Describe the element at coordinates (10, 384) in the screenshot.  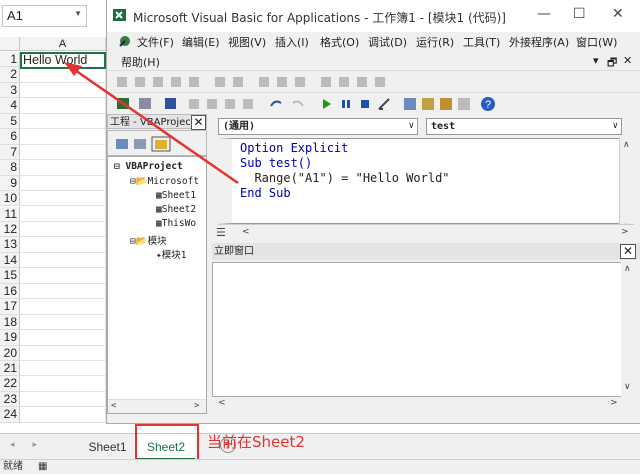
I see `row-header: 22` at that location.